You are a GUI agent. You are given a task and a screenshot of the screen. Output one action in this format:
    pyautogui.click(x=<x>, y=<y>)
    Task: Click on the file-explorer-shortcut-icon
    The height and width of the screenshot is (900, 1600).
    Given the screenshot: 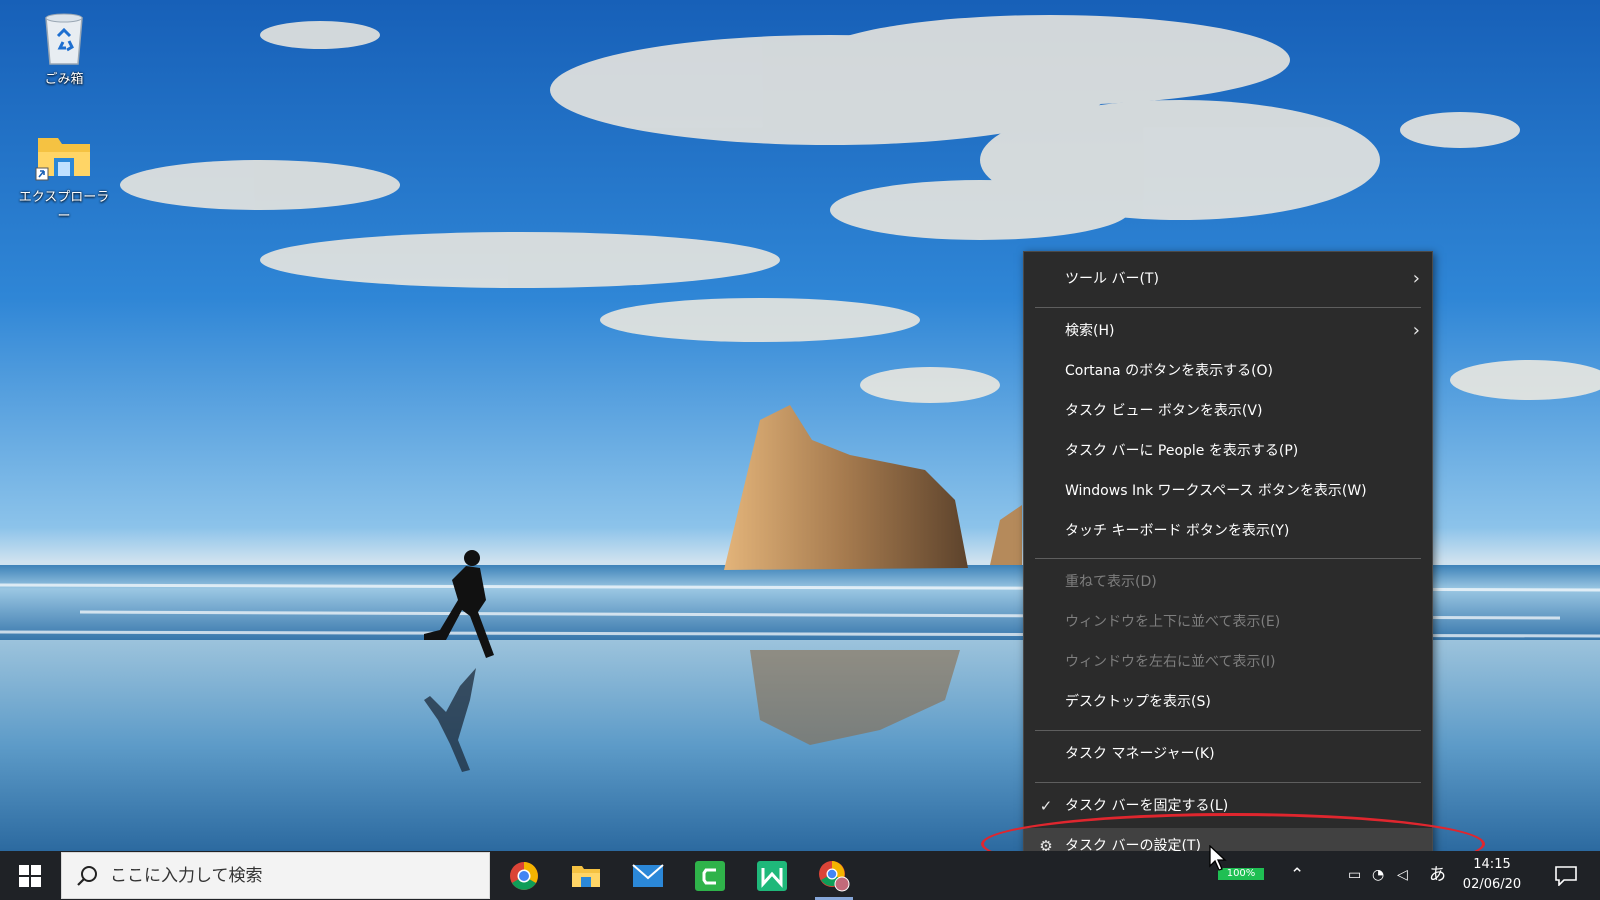 What is the action you would take?
    pyautogui.click(x=62, y=159)
    